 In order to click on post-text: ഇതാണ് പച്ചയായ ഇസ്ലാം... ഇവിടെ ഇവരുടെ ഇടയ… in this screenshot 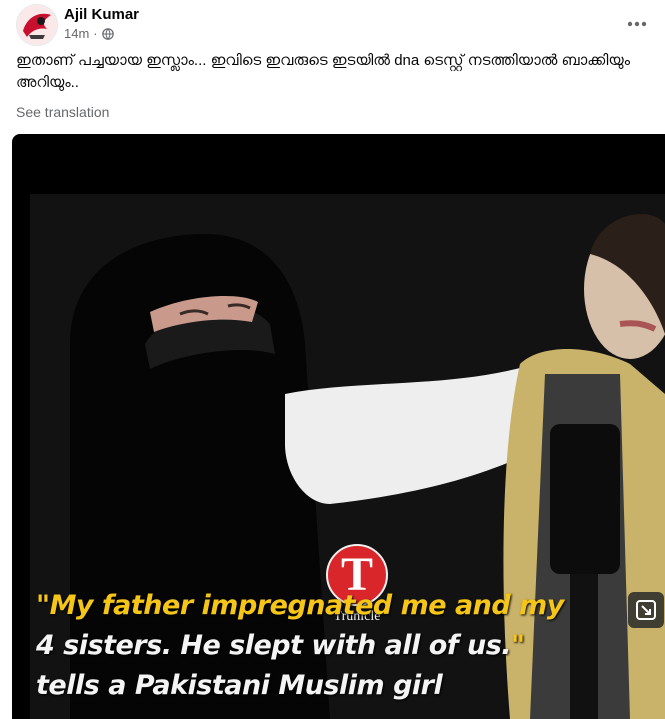, I will do `click(323, 71)`.